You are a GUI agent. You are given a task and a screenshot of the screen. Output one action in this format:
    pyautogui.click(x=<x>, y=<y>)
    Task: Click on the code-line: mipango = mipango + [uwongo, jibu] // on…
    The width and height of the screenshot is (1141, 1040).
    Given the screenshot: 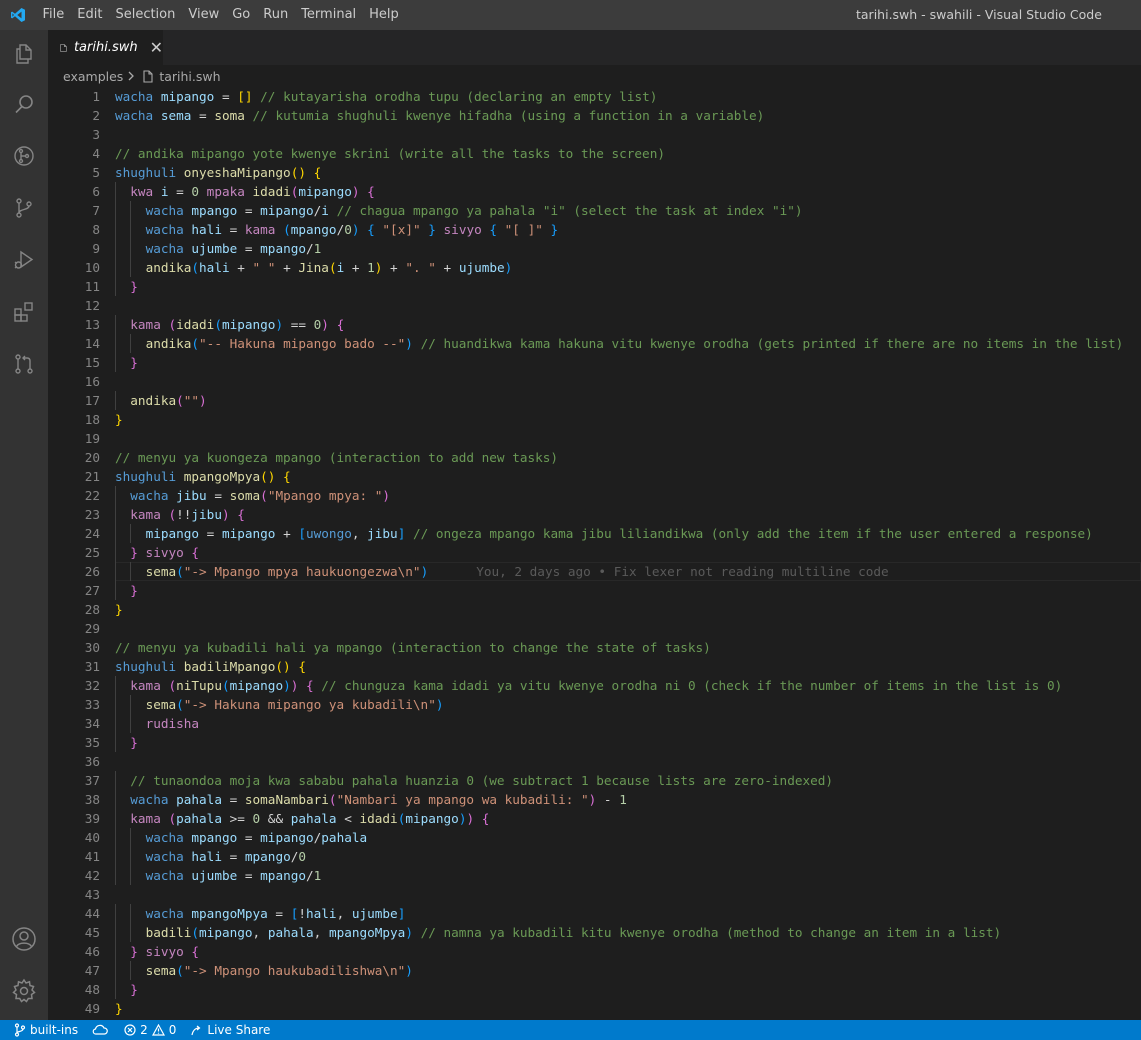 What is the action you would take?
    pyautogui.click(x=604, y=533)
    